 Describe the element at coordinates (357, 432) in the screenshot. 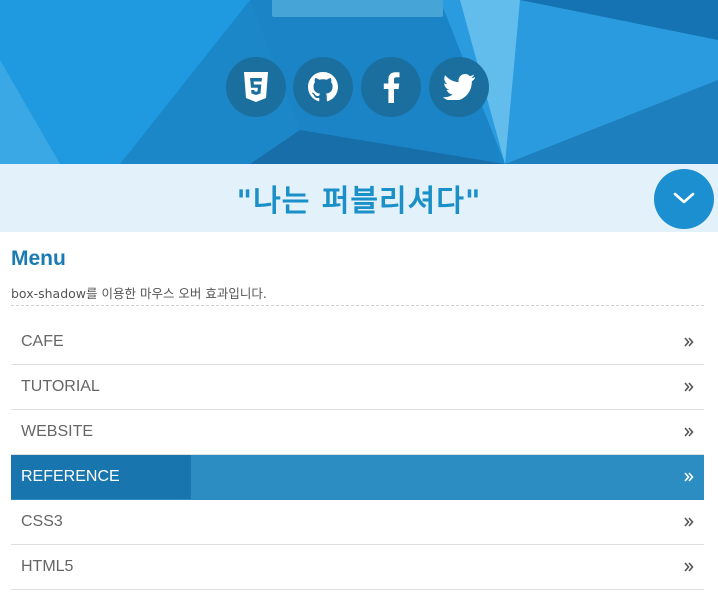

I see `menu-item-website: WEBSITE` at that location.